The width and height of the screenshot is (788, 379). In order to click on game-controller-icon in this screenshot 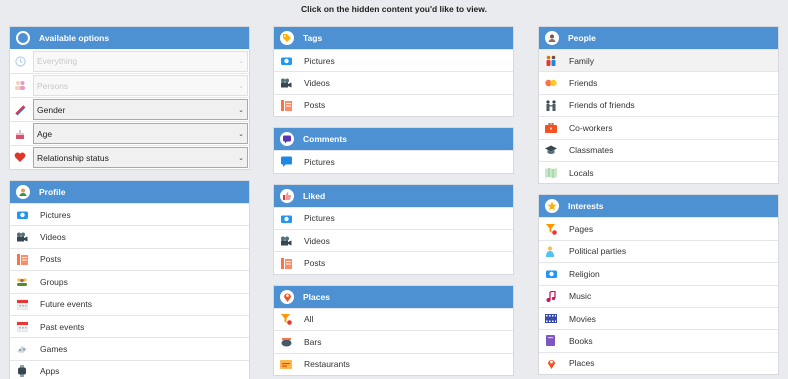, I will do `click(22, 349)`.